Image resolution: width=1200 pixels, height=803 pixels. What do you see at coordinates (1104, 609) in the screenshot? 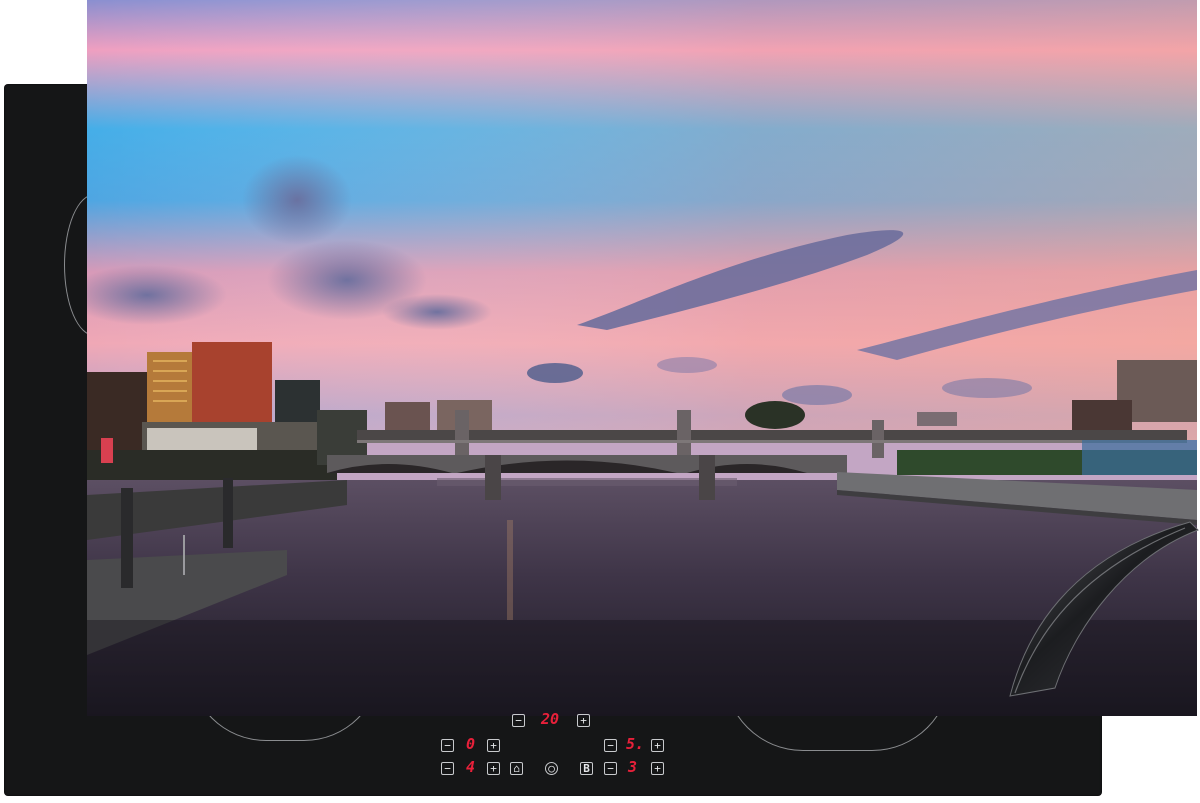
I see `mat-curled-corner` at bounding box center [1104, 609].